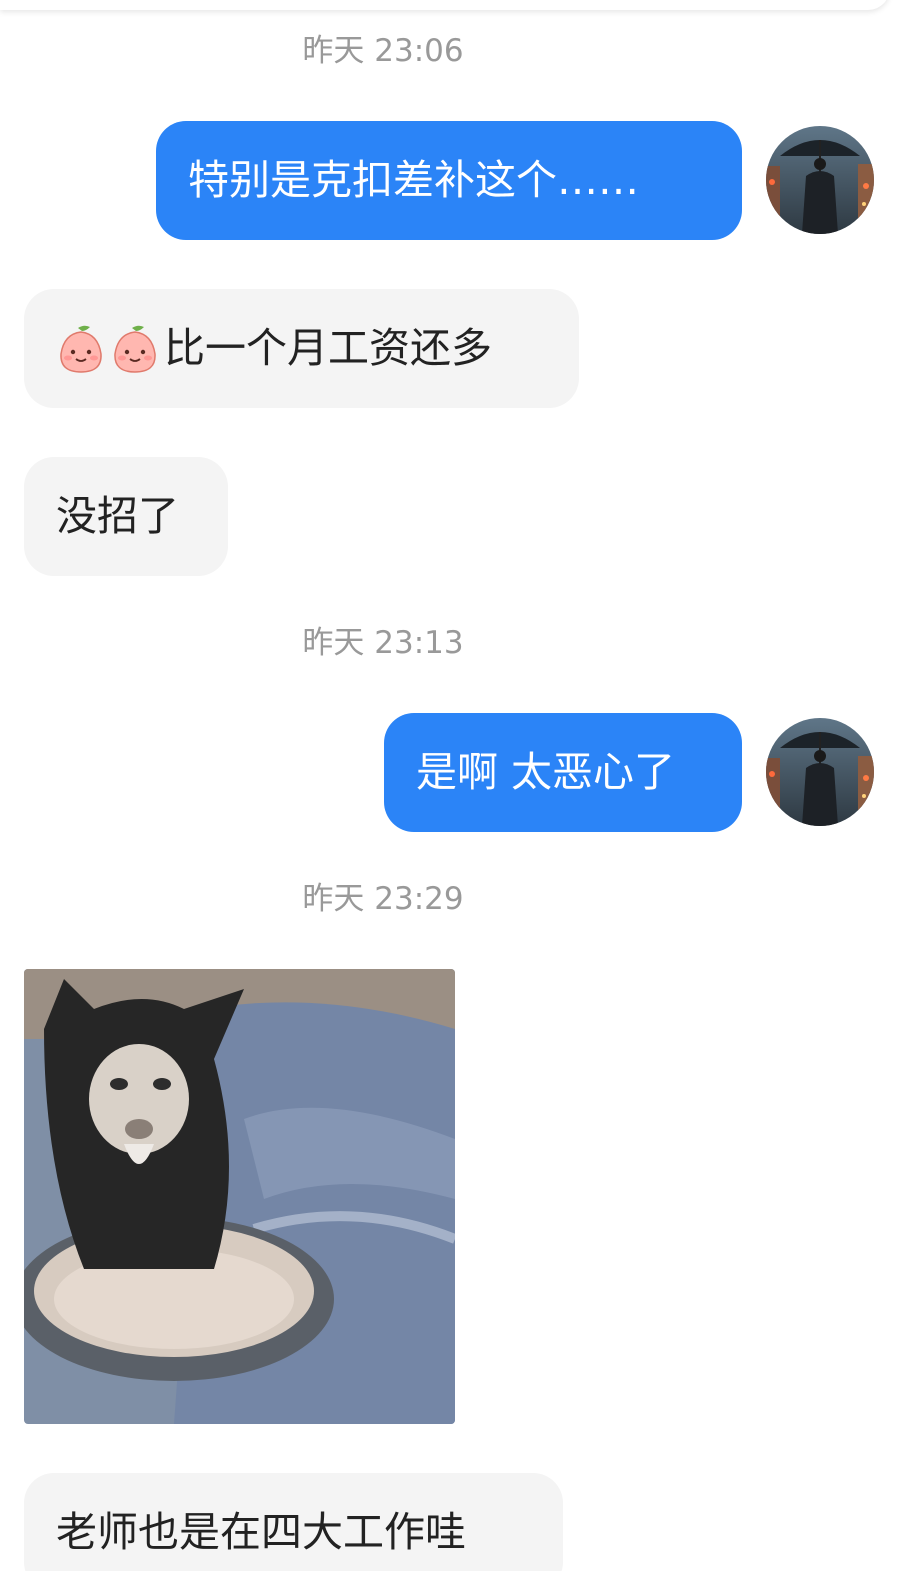 Image resolution: width=924 pixels, height=1571 pixels. I want to click on incoming-message-bubble: 没招了, so click(126, 516).